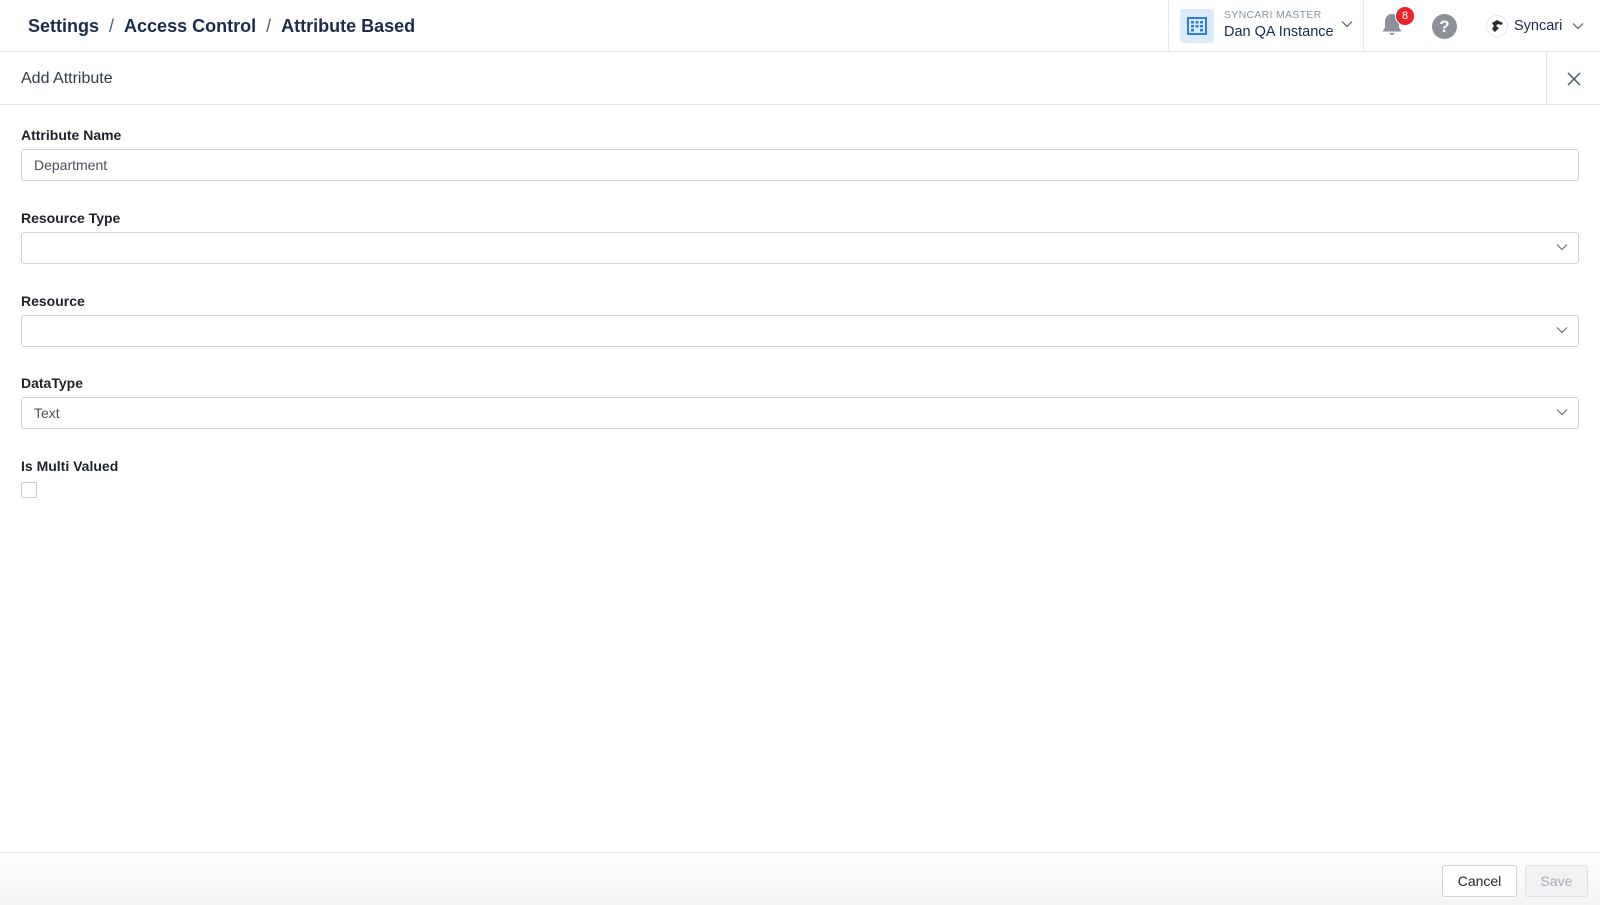 Image resolution: width=1600 pixels, height=905 pixels. I want to click on breadcrumb-attribute-based: Attribute Based, so click(348, 25).